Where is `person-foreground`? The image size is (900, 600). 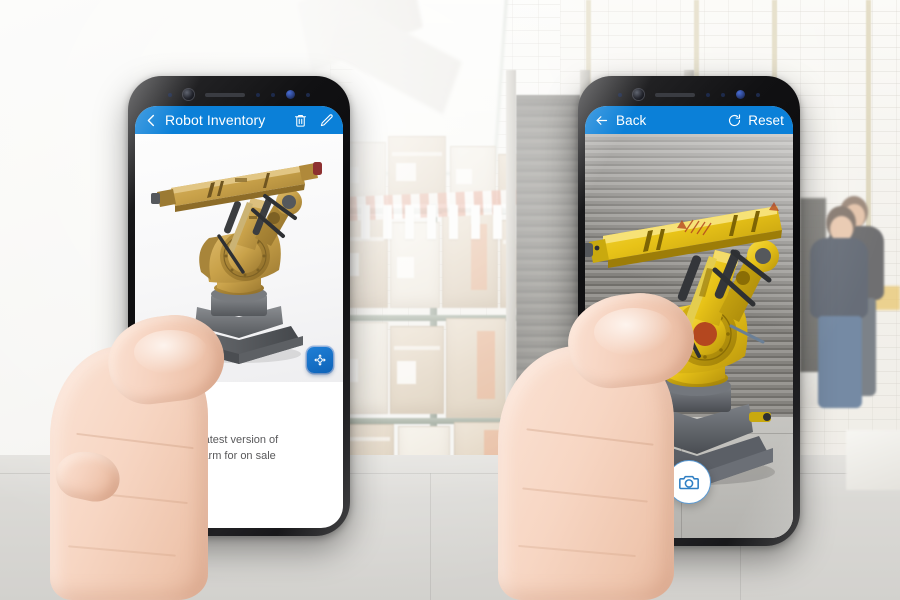 person-foreground is located at coordinates (841, 307).